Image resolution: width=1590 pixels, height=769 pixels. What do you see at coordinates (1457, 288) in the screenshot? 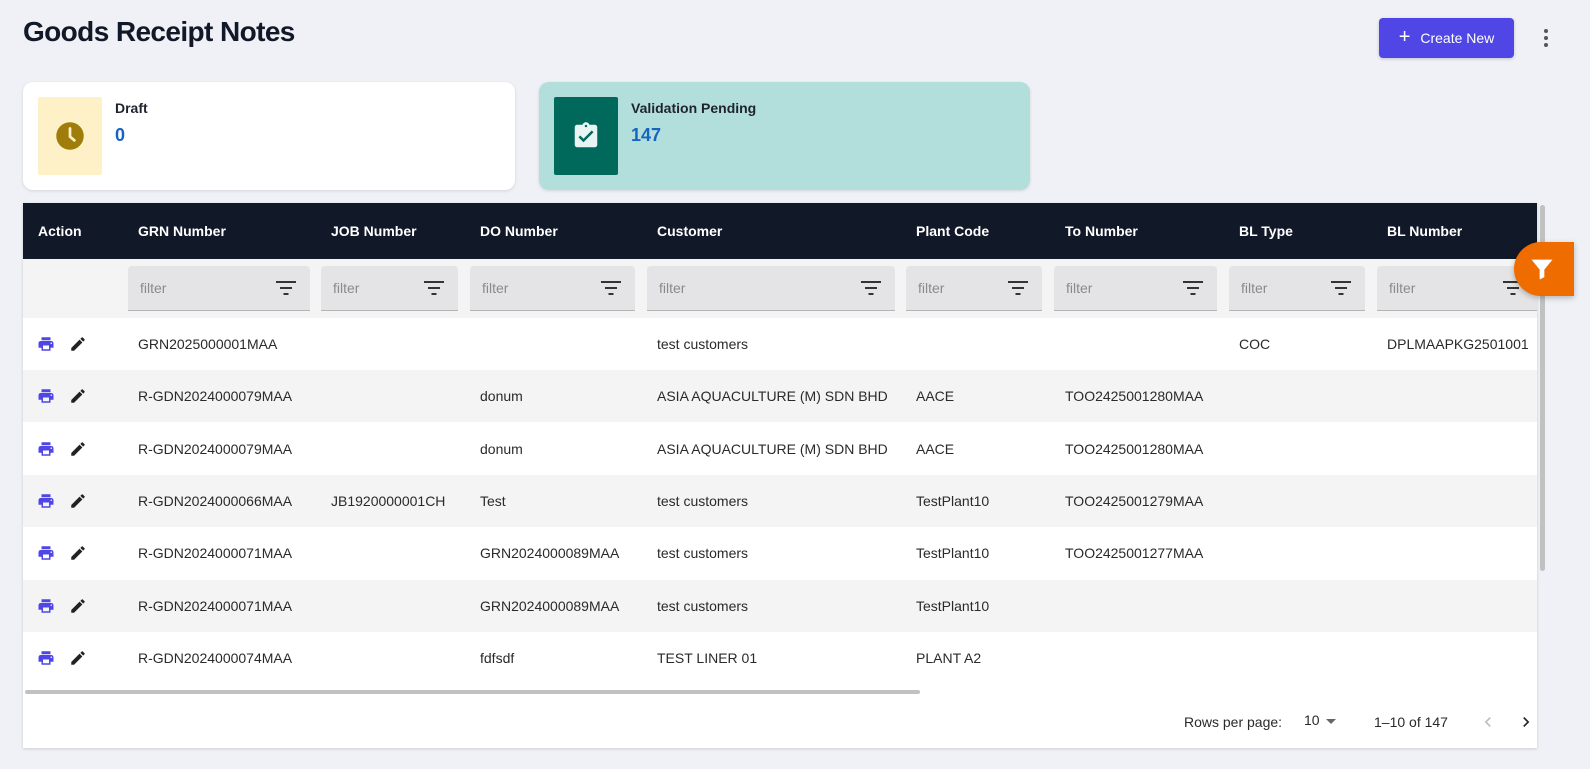
I see `filter-input-bl-number: filter` at bounding box center [1457, 288].